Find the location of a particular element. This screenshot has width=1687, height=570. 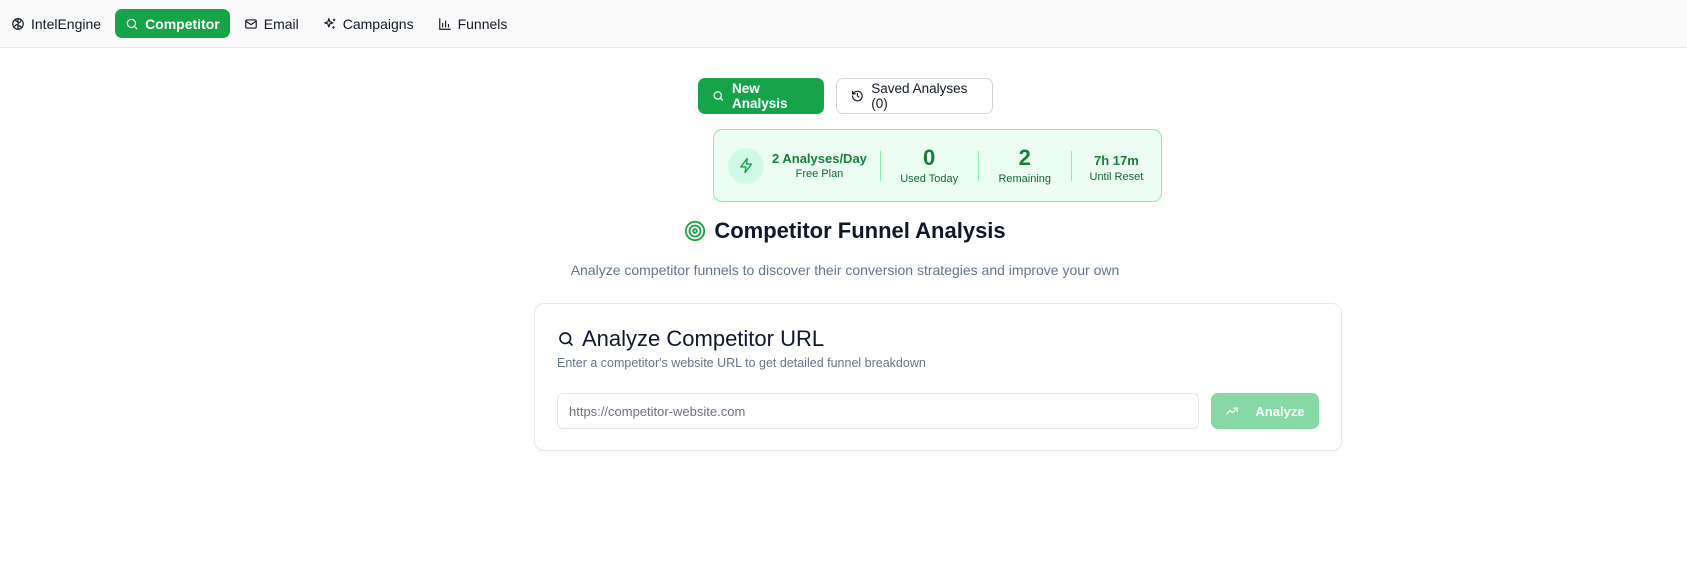

brand-link: IntelEngine is located at coordinates (59, 23).